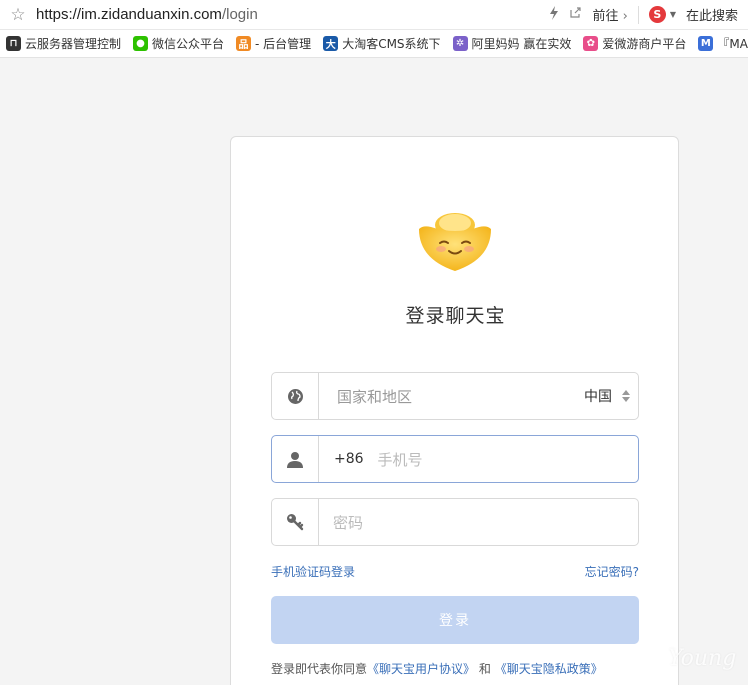  What do you see at coordinates (244, 43) in the screenshot?
I see `admin-icon: 品` at bounding box center [244, 43].